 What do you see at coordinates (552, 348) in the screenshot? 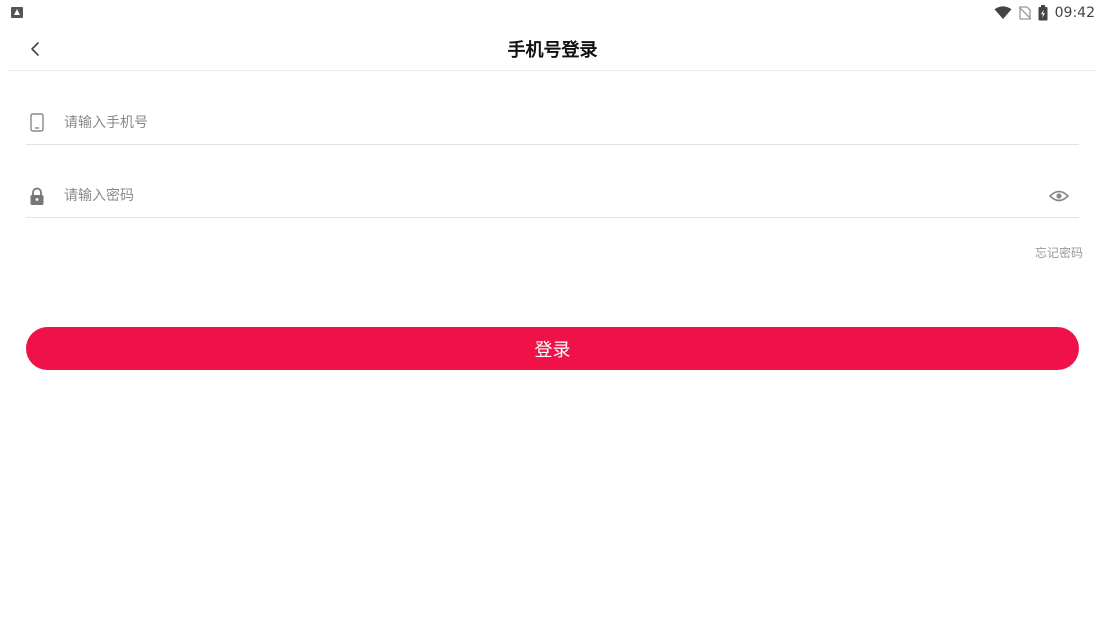
I see `login-button: 登录` at bounding box center [552, 348].